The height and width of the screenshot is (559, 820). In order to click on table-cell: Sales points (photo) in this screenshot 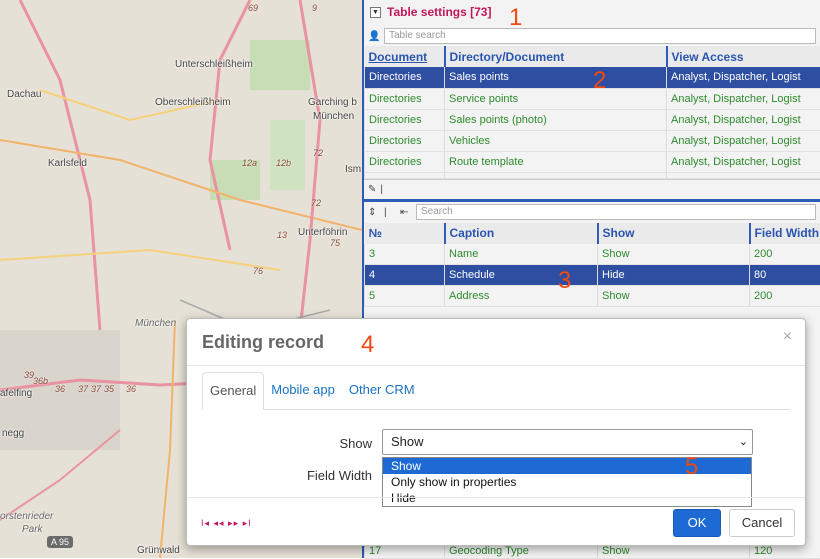, I will do `click(556, 119)`.